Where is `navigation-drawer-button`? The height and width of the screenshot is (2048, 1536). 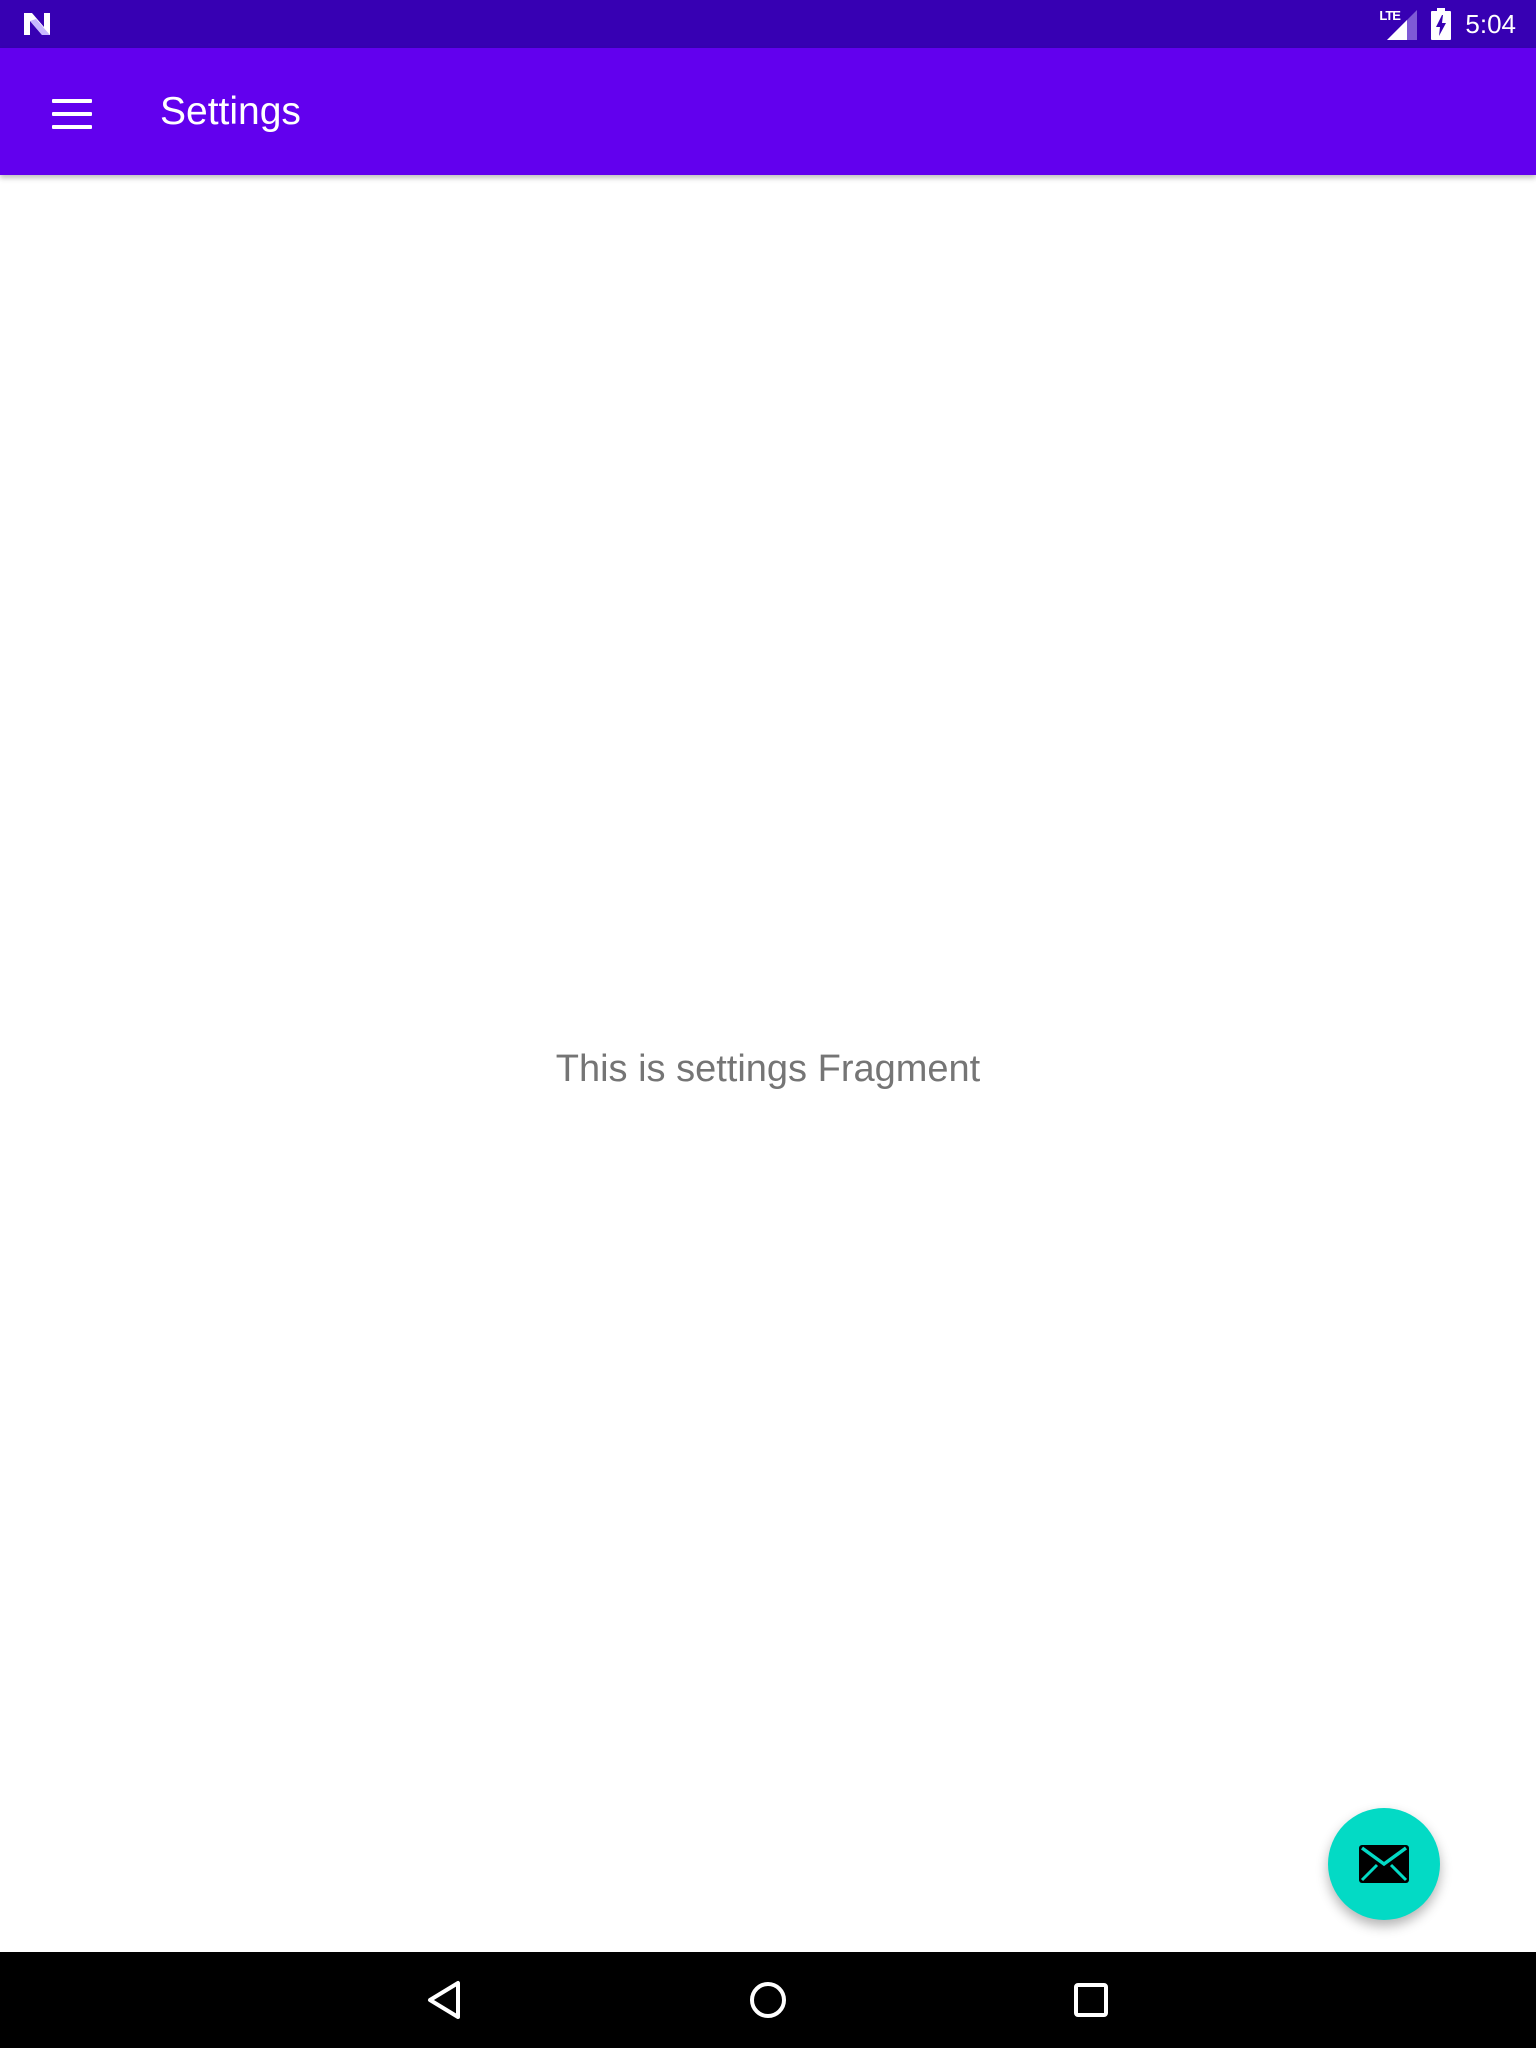
navigation-drawer-button is located at coordinates (72, 114).